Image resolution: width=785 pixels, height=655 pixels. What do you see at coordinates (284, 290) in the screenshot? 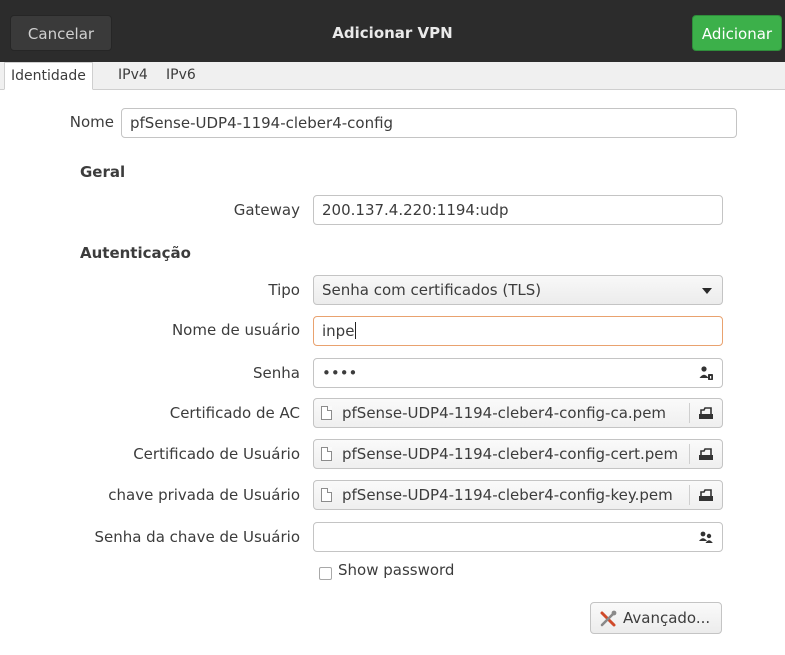
I see `type-label: Tipo` at bounding box center [284, 290].